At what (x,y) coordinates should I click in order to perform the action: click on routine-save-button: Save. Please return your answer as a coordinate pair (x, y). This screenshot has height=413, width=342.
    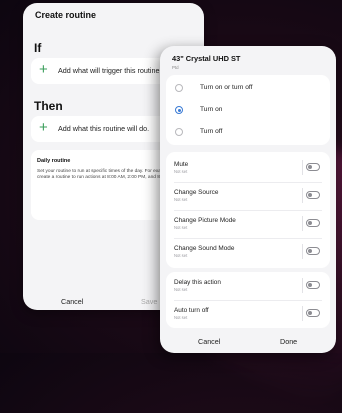
    Looking at the image, I should click on (149, 301).